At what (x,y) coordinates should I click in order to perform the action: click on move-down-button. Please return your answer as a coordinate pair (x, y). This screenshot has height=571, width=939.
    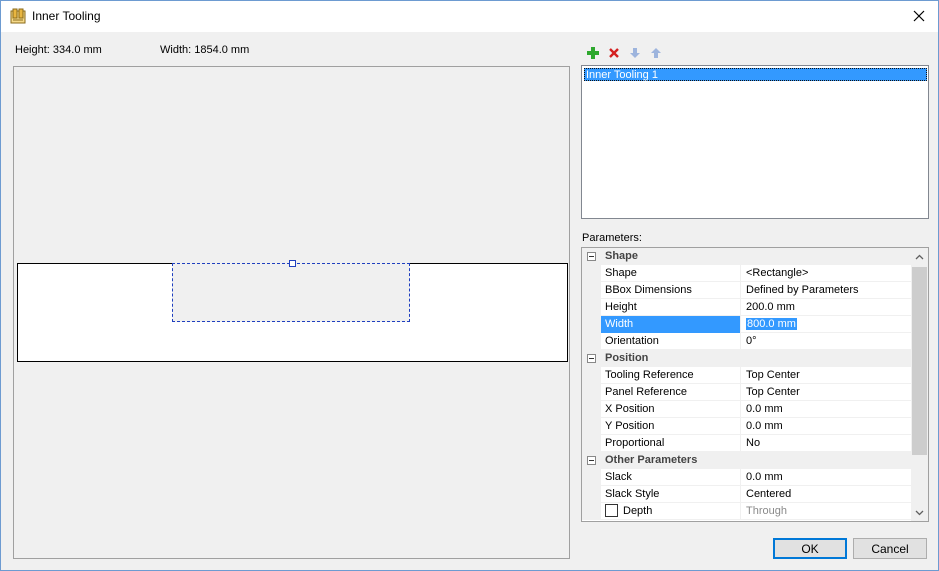
    Looking at the image, I should click on (635, 53).